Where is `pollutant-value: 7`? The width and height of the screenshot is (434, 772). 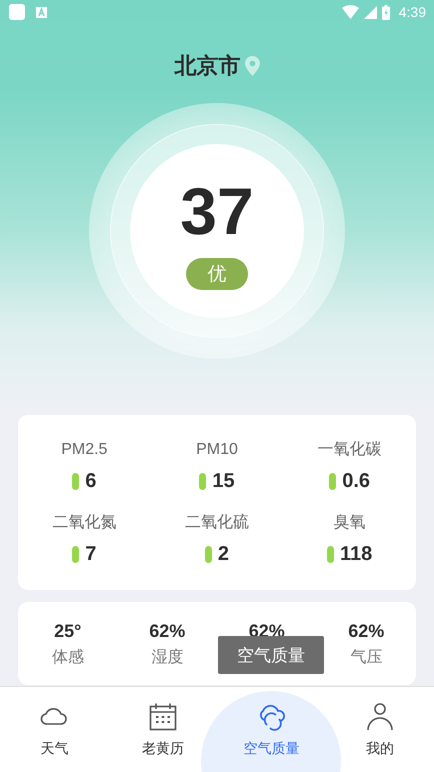
pollutant-value: 7 is located at coordinates (90, 554).